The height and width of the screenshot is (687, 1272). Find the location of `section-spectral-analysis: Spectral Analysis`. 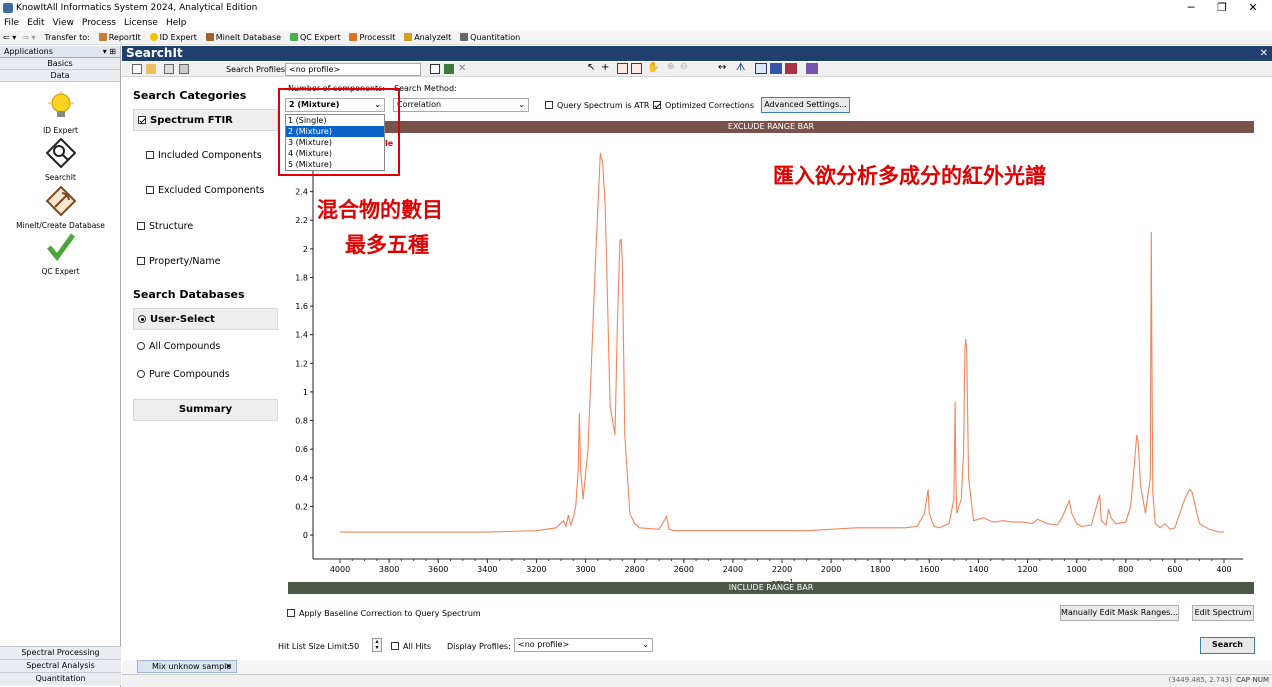

section-spectral-analysis: Spectral Analysis is located at coordinates (60, 665).